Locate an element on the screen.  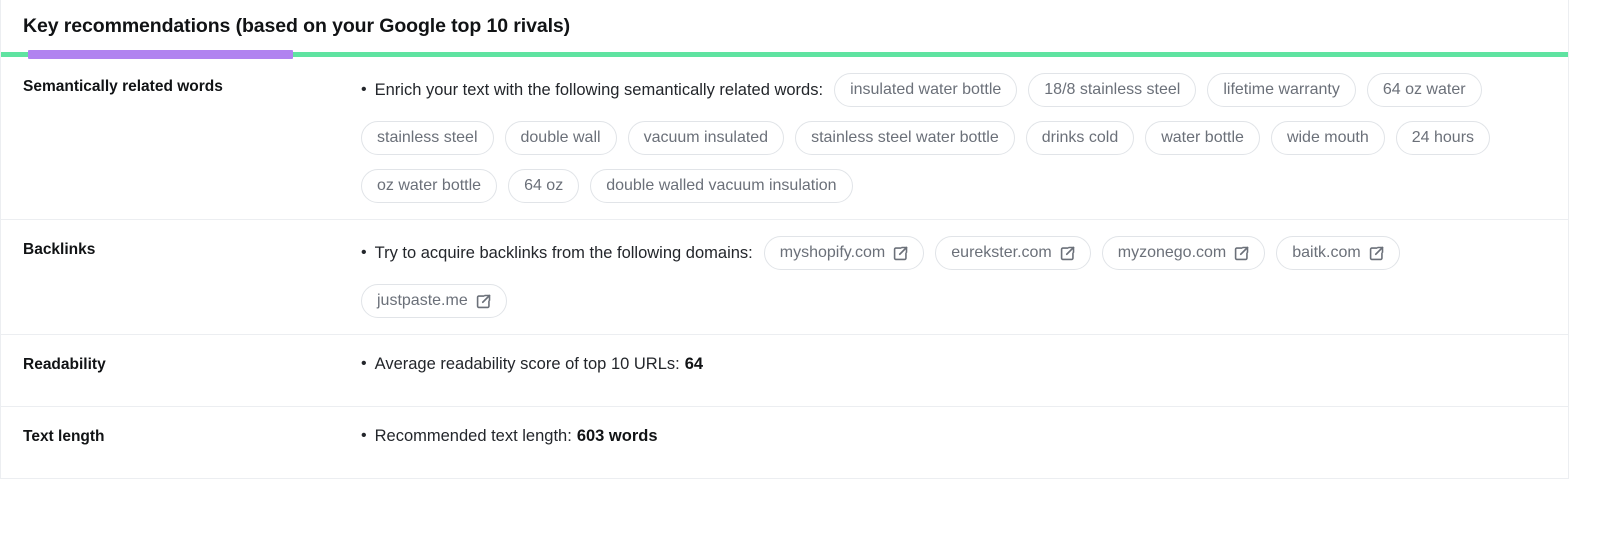
semantic-tag: double walled vacuum insulation is located at coordinates (721, 186).